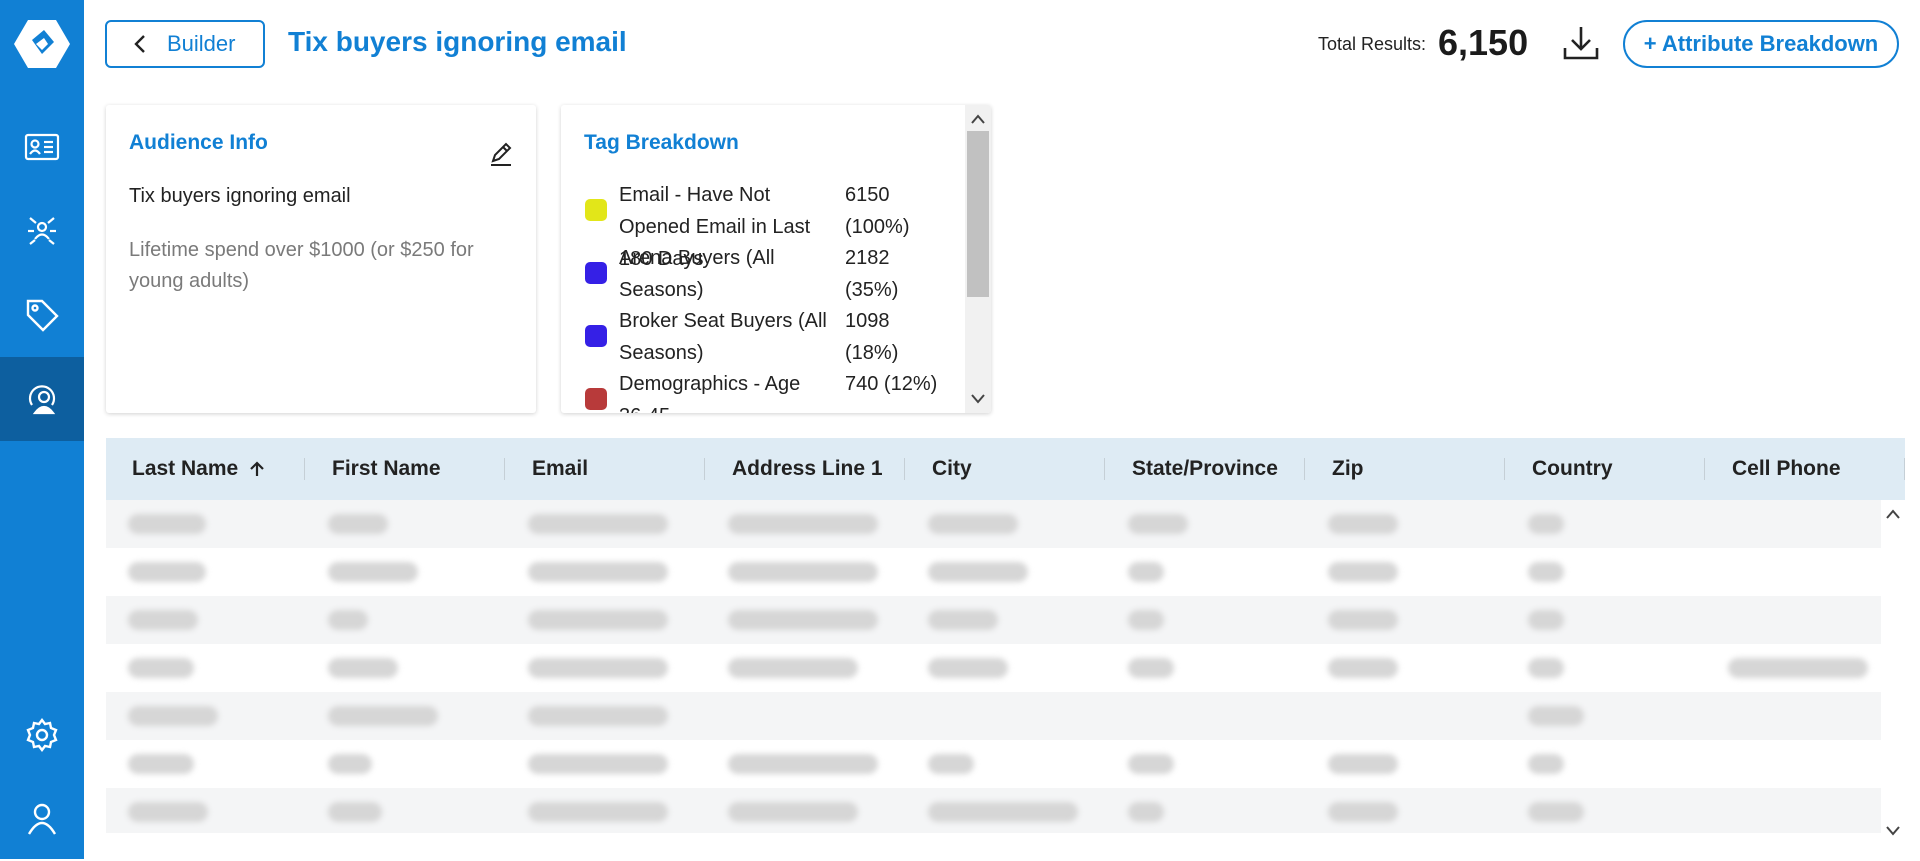 The image size is (1920, 861). I want to click on contact-card-icon, so click(42, 147).